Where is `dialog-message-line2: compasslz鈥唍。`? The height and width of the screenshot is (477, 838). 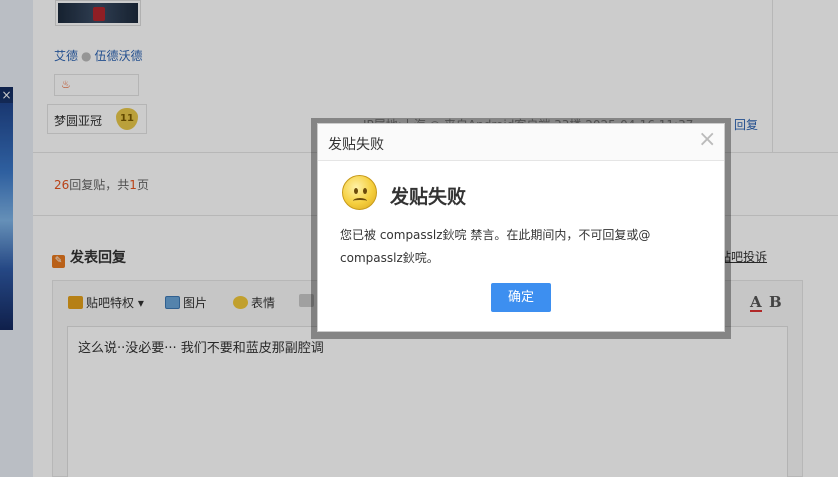
dialog-message-line2: compasslz鈥唍。 is located at coordinates (389, 258).